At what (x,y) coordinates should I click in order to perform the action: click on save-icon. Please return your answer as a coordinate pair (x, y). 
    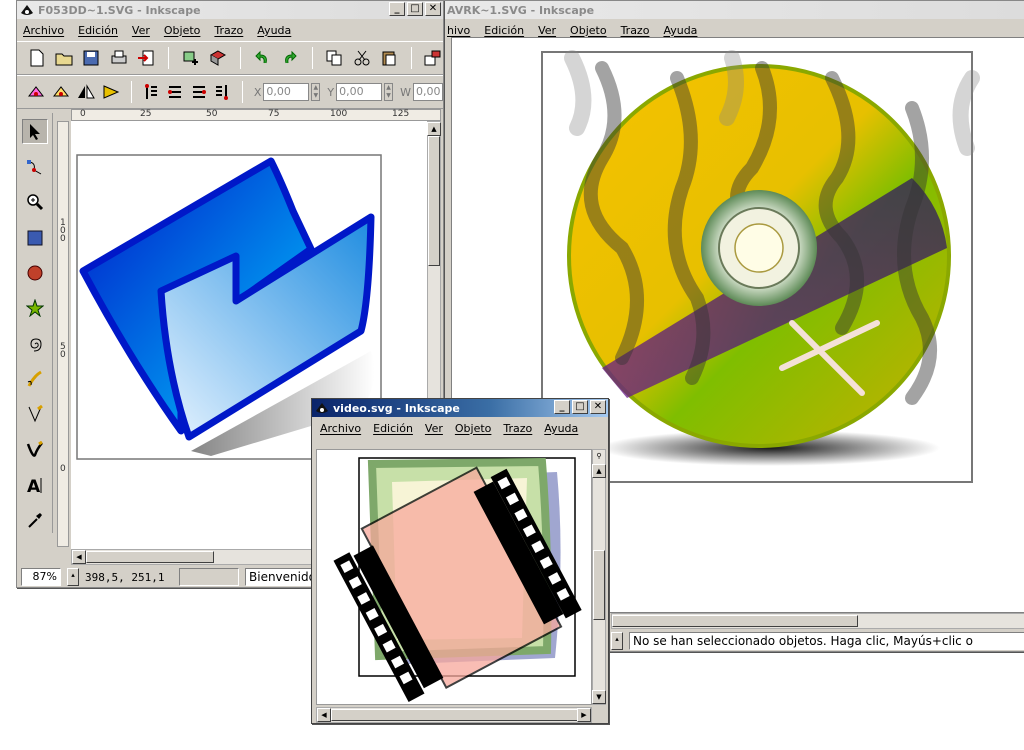
    Looking at the image, I should click on (91, 58).